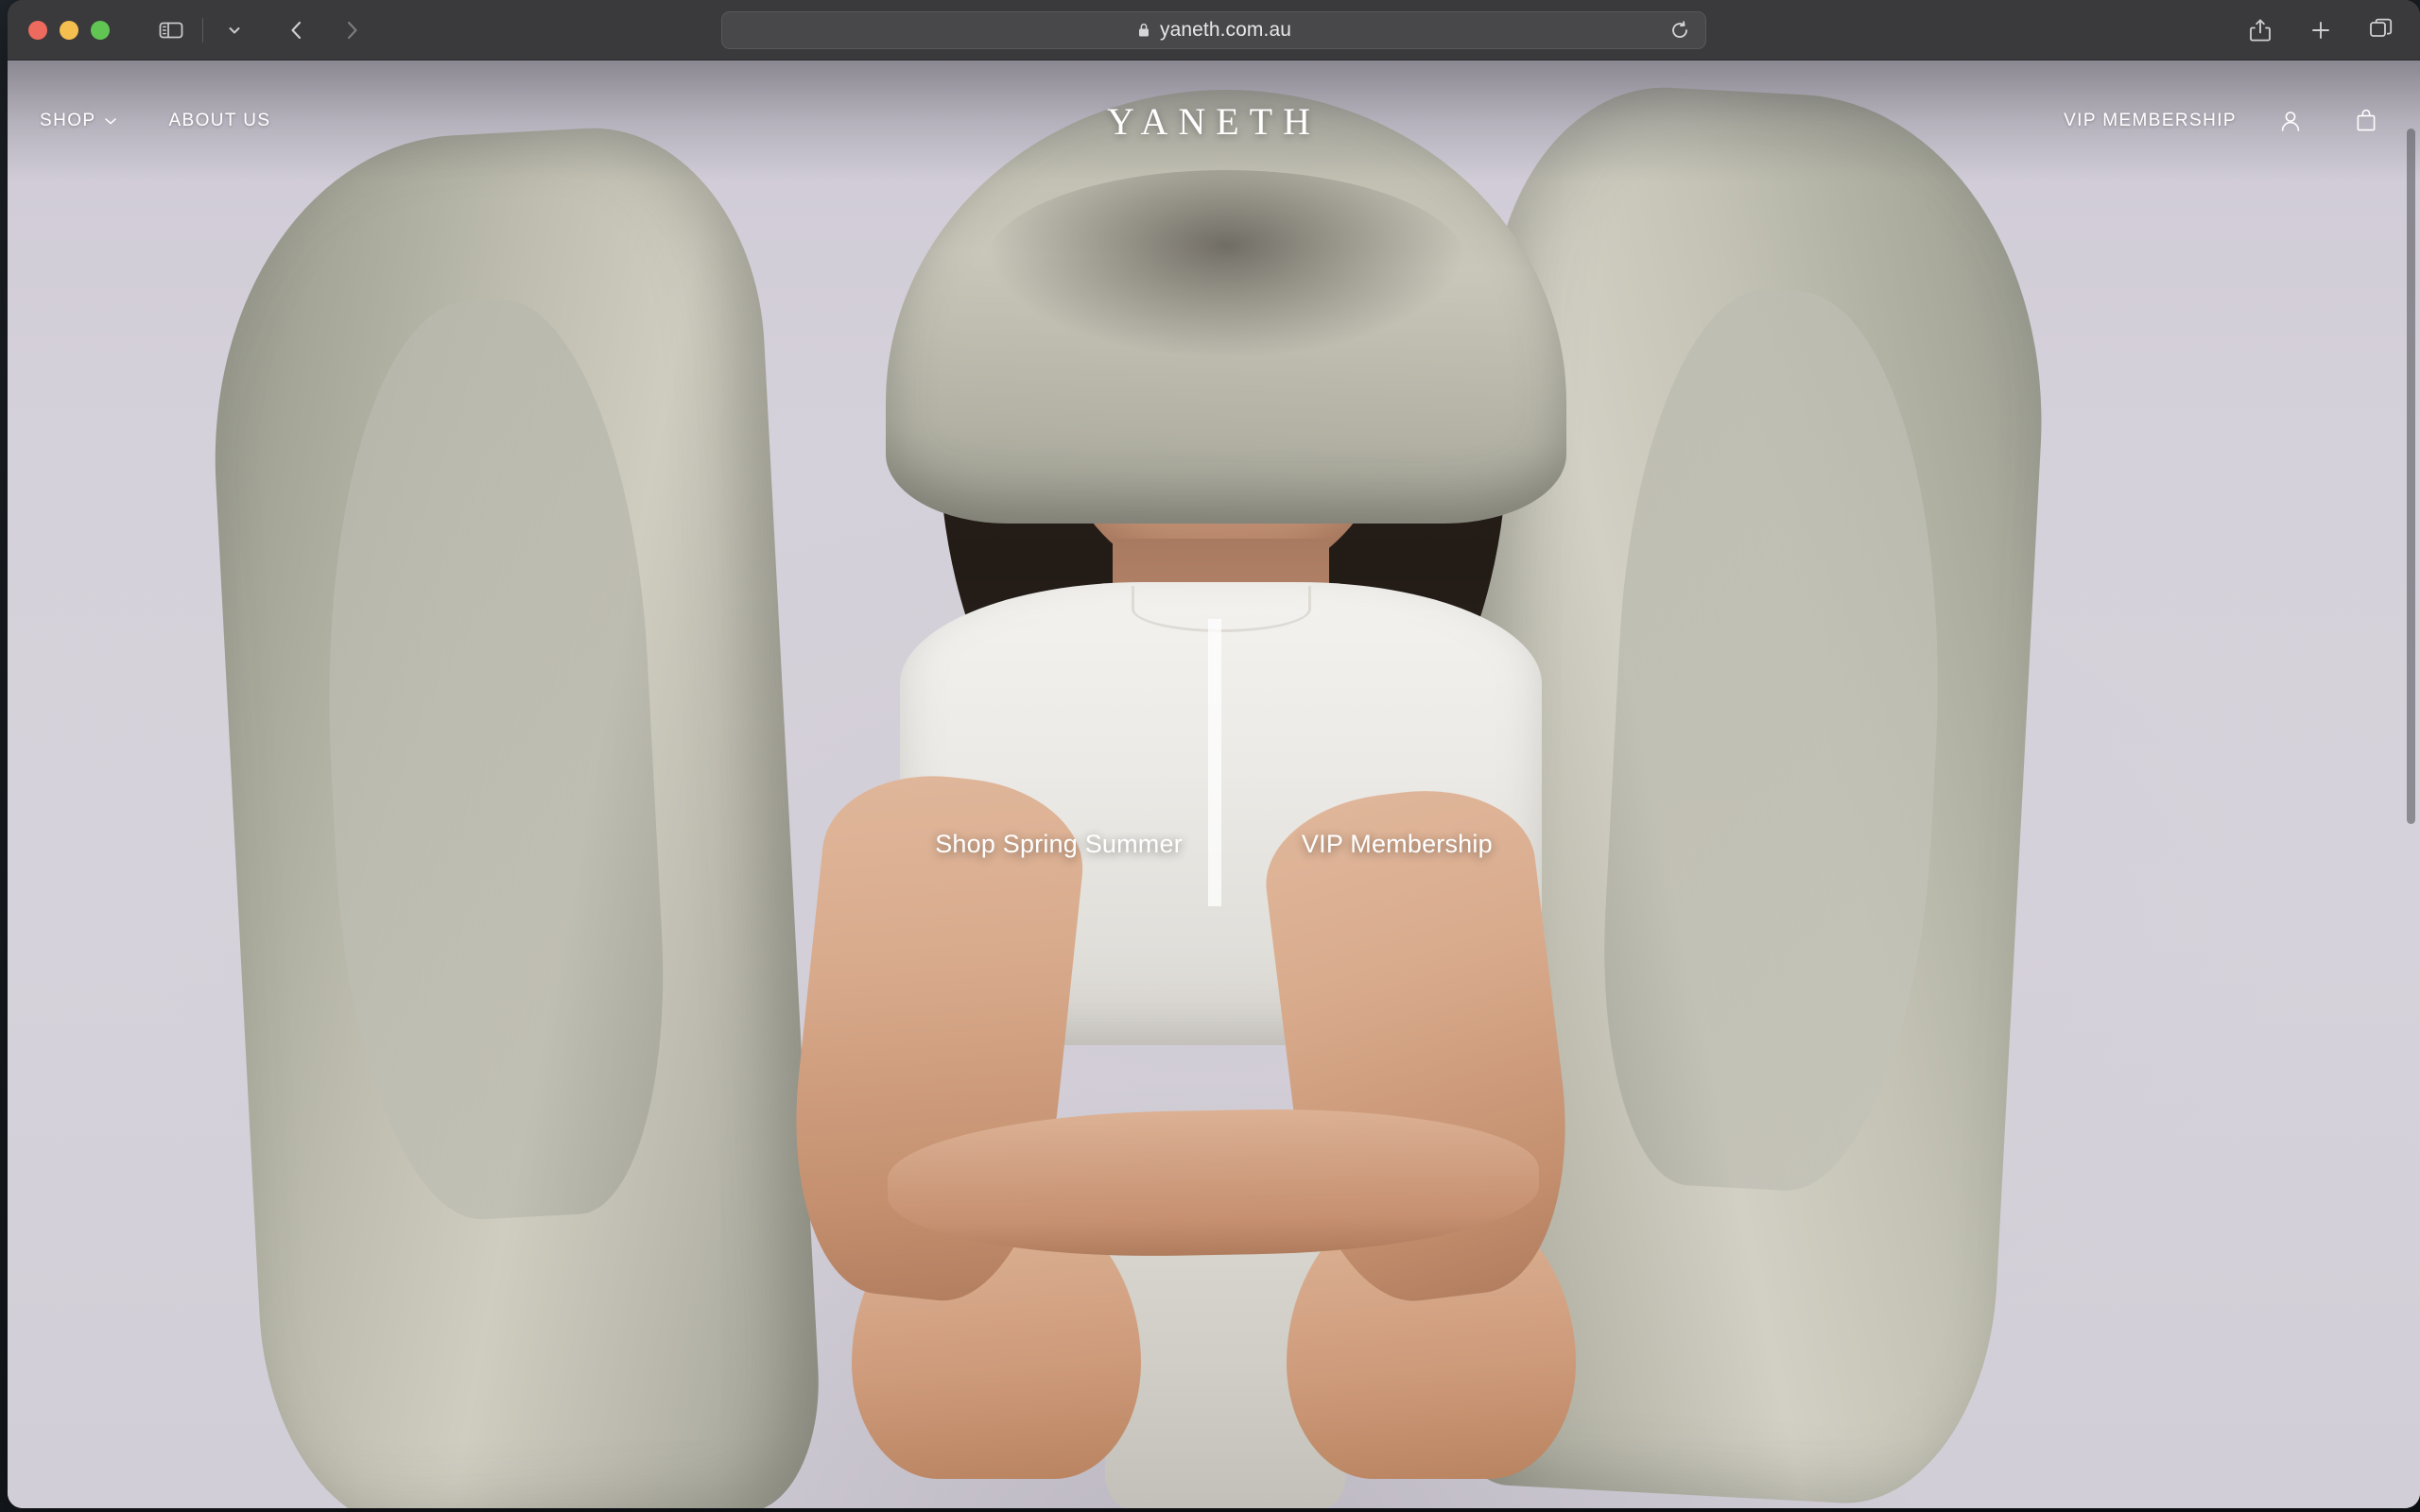 The width and height of the screenshot is (2420, 1512). I want to click on account-button, so click(2290, 121).